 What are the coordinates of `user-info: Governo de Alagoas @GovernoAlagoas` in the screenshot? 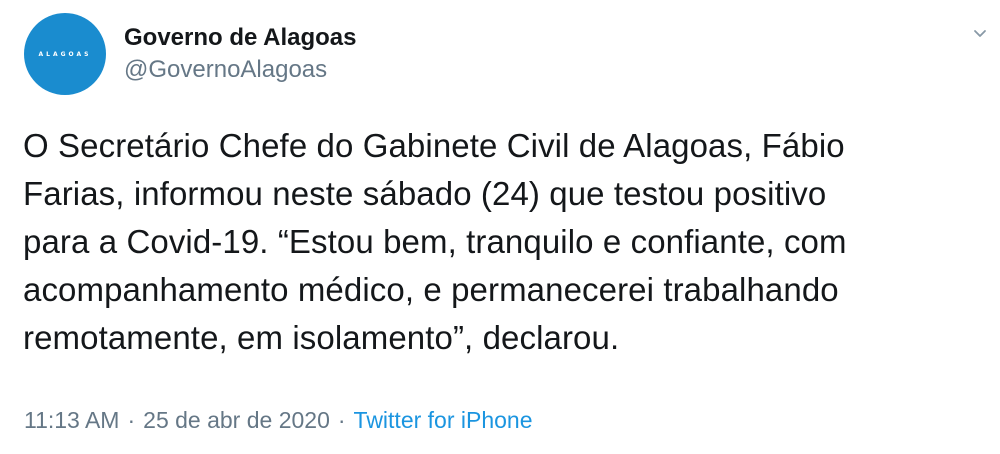 It's located at (240, 54).